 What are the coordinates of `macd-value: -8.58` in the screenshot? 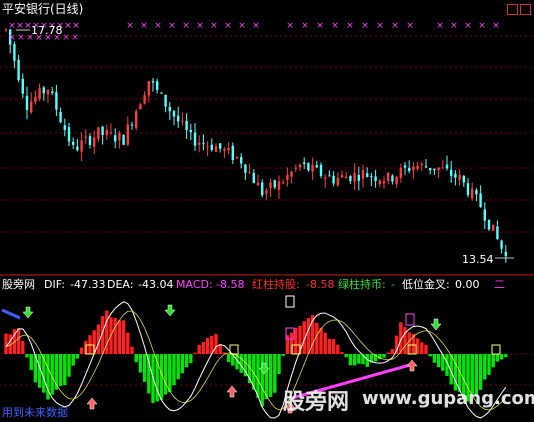 It's located at (230, 284).